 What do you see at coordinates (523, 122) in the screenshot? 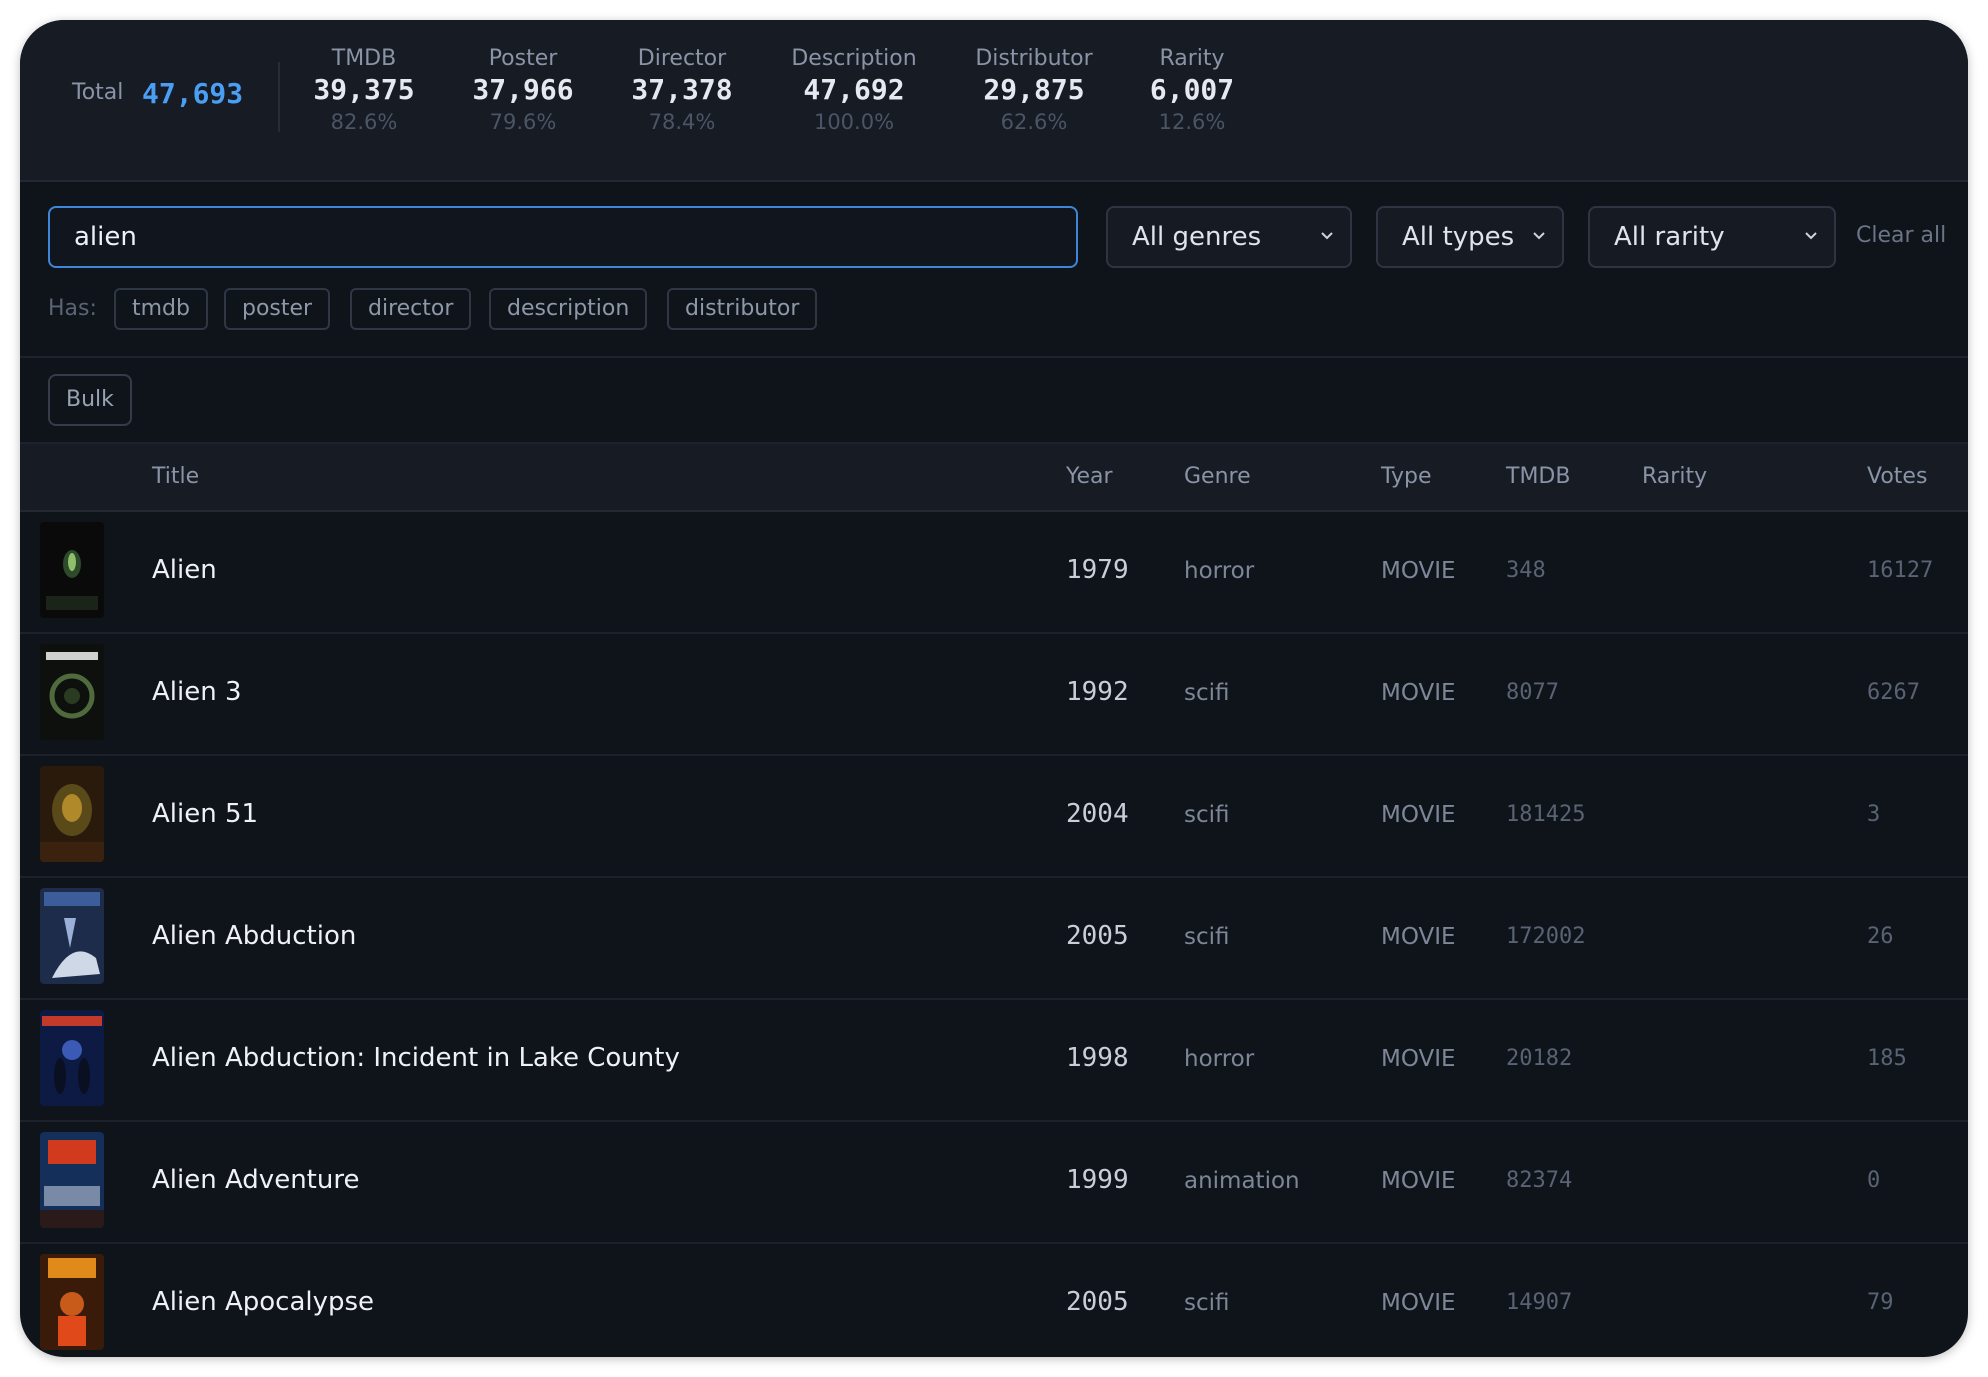
I see `stat-percent: 79.6%` at bounding box center [523, 122].